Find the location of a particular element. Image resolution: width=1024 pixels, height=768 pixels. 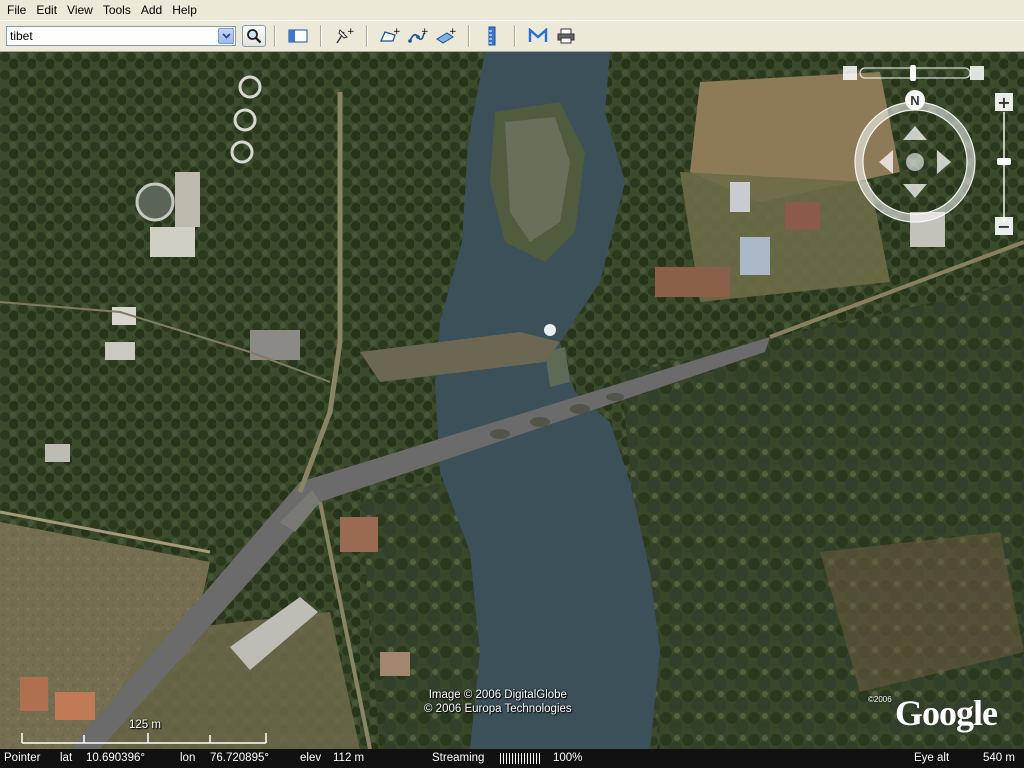

sidebar-toggle-icon is located at coordinates (298, 36).